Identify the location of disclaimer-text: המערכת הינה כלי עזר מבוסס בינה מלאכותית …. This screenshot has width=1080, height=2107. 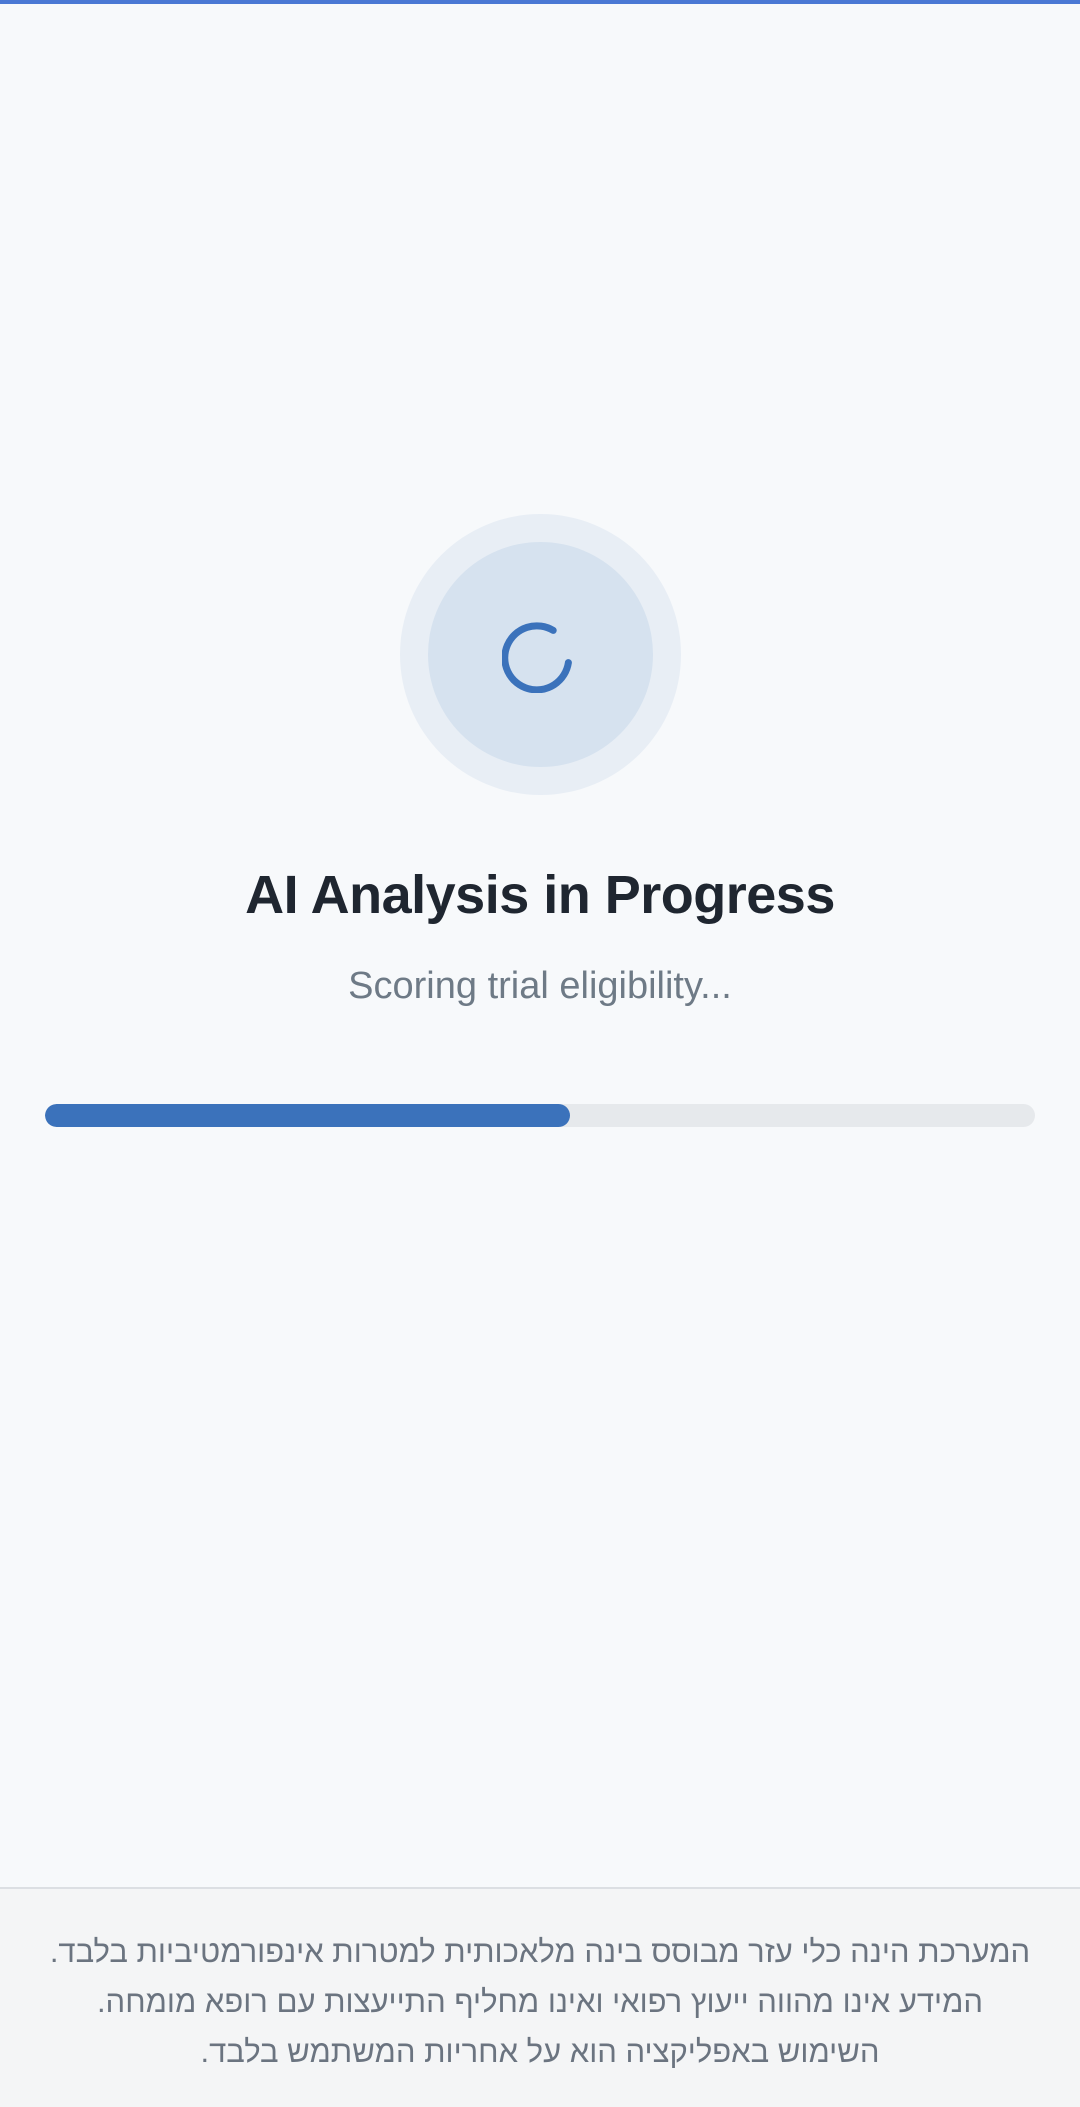
(540, 2001).